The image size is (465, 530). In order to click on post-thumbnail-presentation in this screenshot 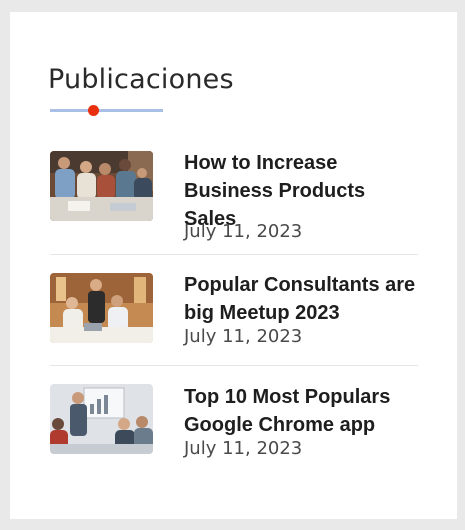, I will do `click(101, 419)`.